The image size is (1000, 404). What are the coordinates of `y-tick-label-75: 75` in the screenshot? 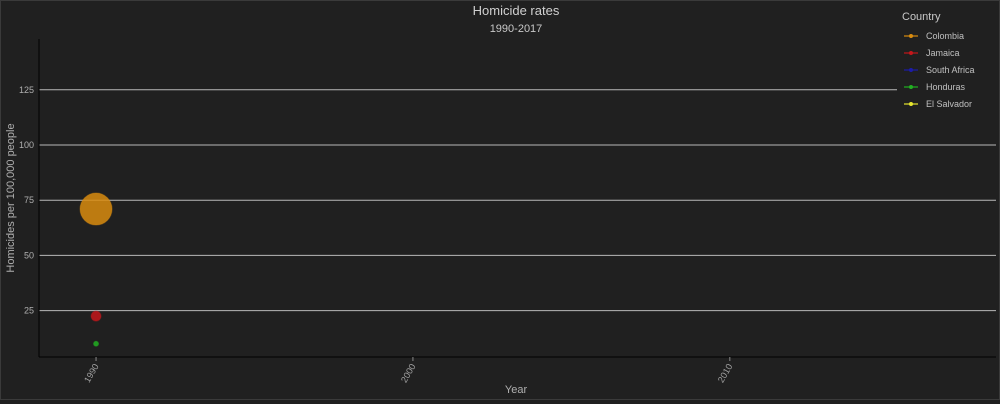 It's located at (29, 200).